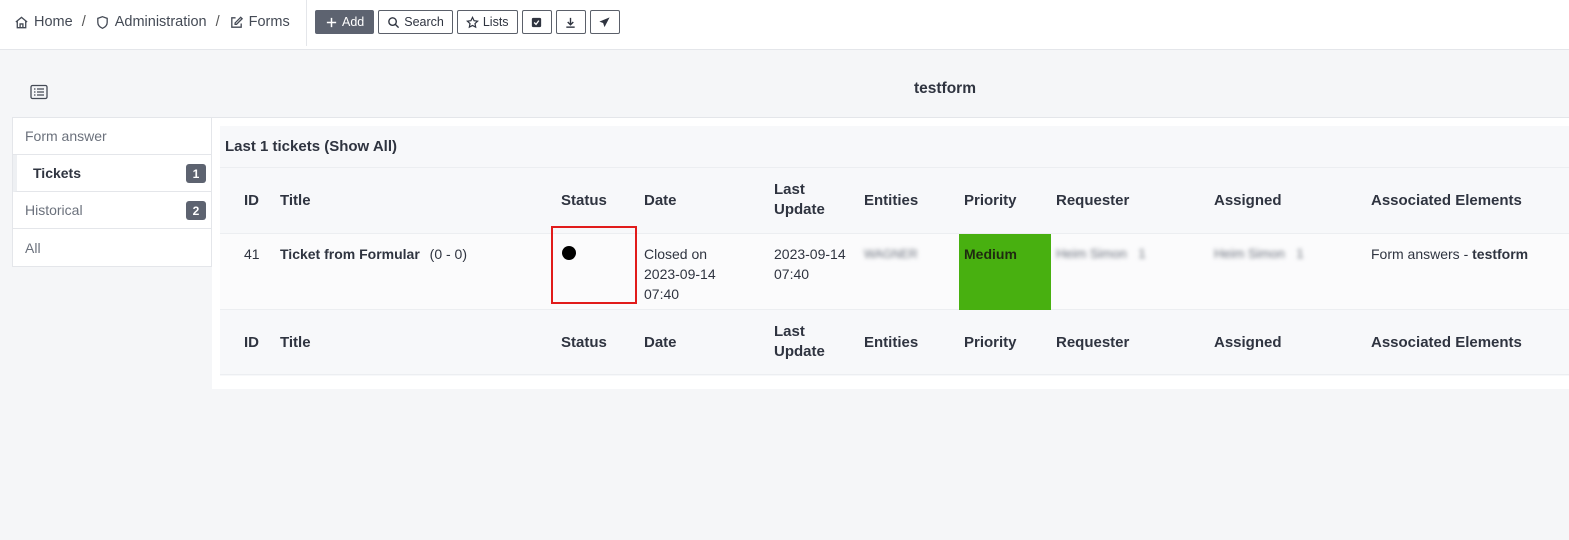  What do you see at coordinates (495, 22) in the screenshot?
I see `lists-button-label: Lists` at bounding box center [495, 22].